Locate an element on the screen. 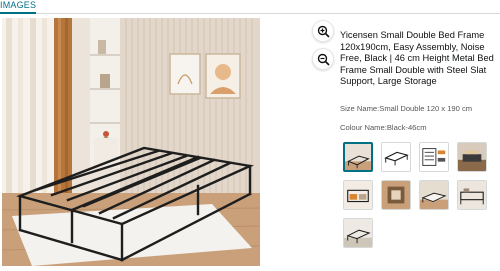  size-name-line: Size Name:Small Double 120 x 190 cm is located at coordinates (406, 108).